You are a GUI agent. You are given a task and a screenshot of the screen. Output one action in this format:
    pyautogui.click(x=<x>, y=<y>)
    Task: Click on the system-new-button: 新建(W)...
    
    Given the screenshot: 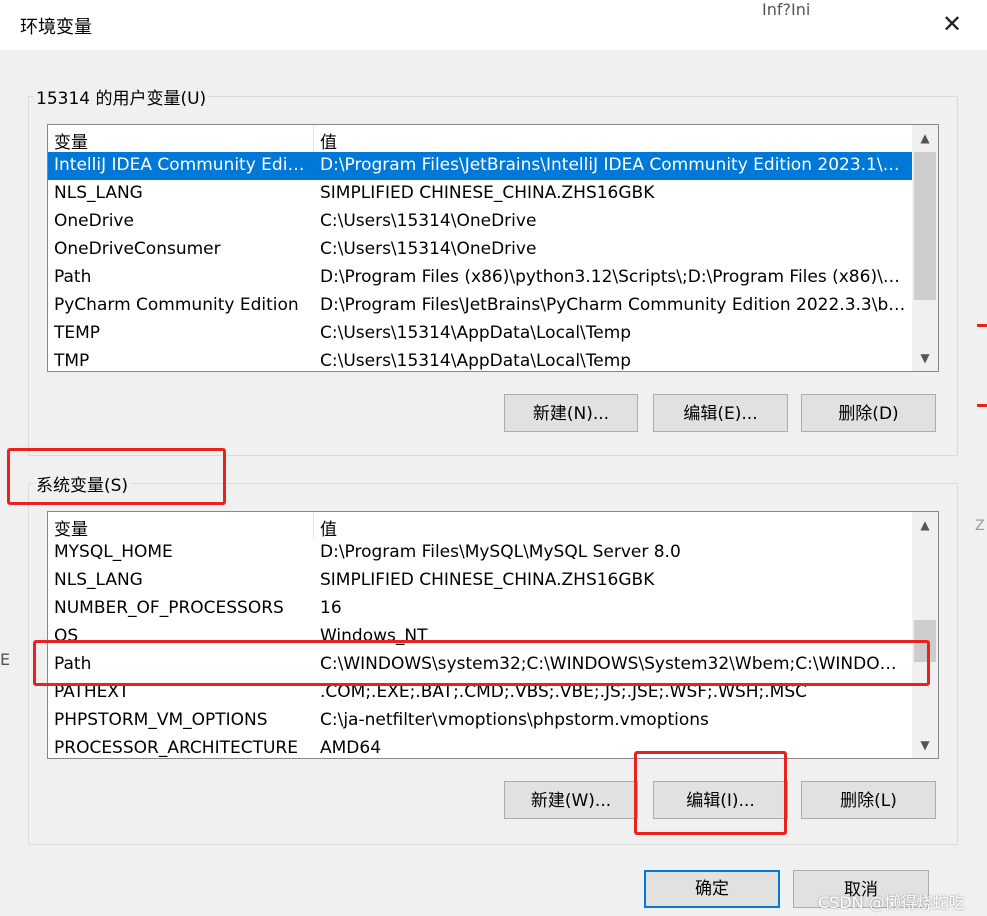 What is the action you would take?
    pyautogui.click(x=571, y=800)
    